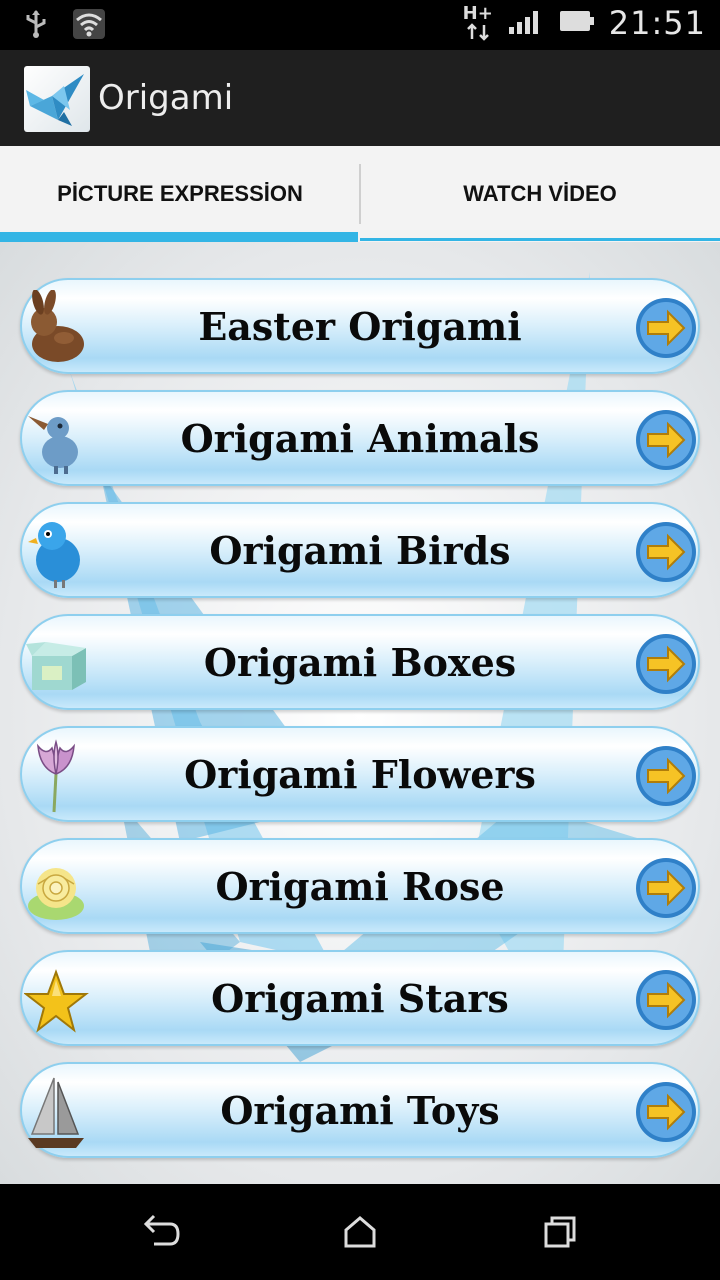 This screenshot has height=1280, width=720. Describe the element at coordinates (179, 237) in the screenshot. I see `tab-selected-indicator` at that location.